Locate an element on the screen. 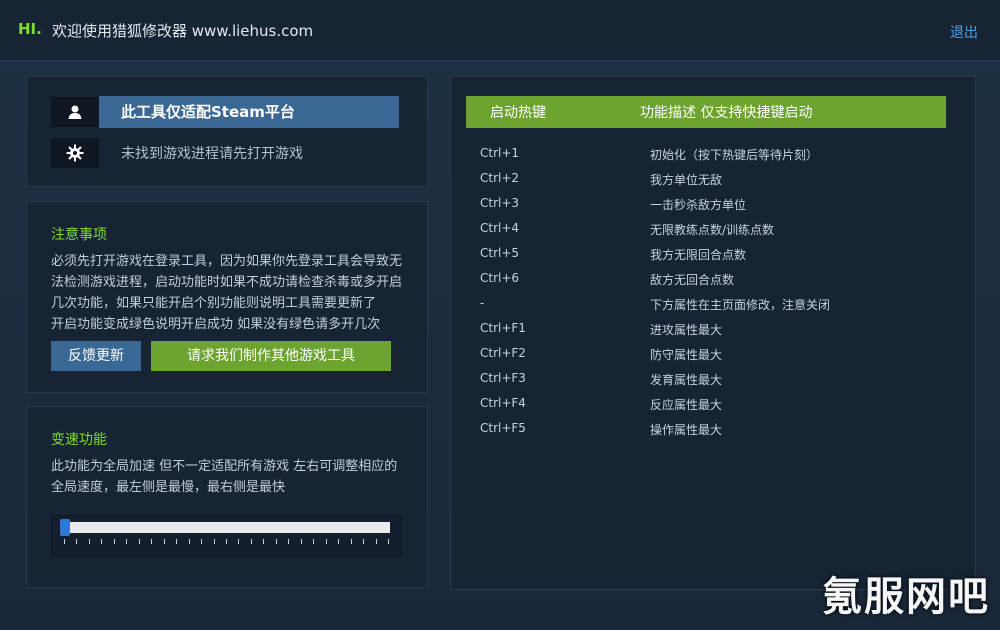  hotkey-cell: Ctrl+3 is located at coordinates (500, 203).